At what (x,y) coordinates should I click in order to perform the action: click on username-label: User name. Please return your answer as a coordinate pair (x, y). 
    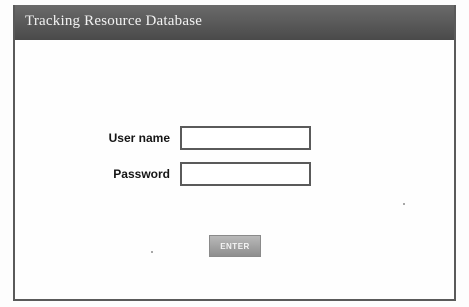
    Looking at the image, I should click on (139, 138).